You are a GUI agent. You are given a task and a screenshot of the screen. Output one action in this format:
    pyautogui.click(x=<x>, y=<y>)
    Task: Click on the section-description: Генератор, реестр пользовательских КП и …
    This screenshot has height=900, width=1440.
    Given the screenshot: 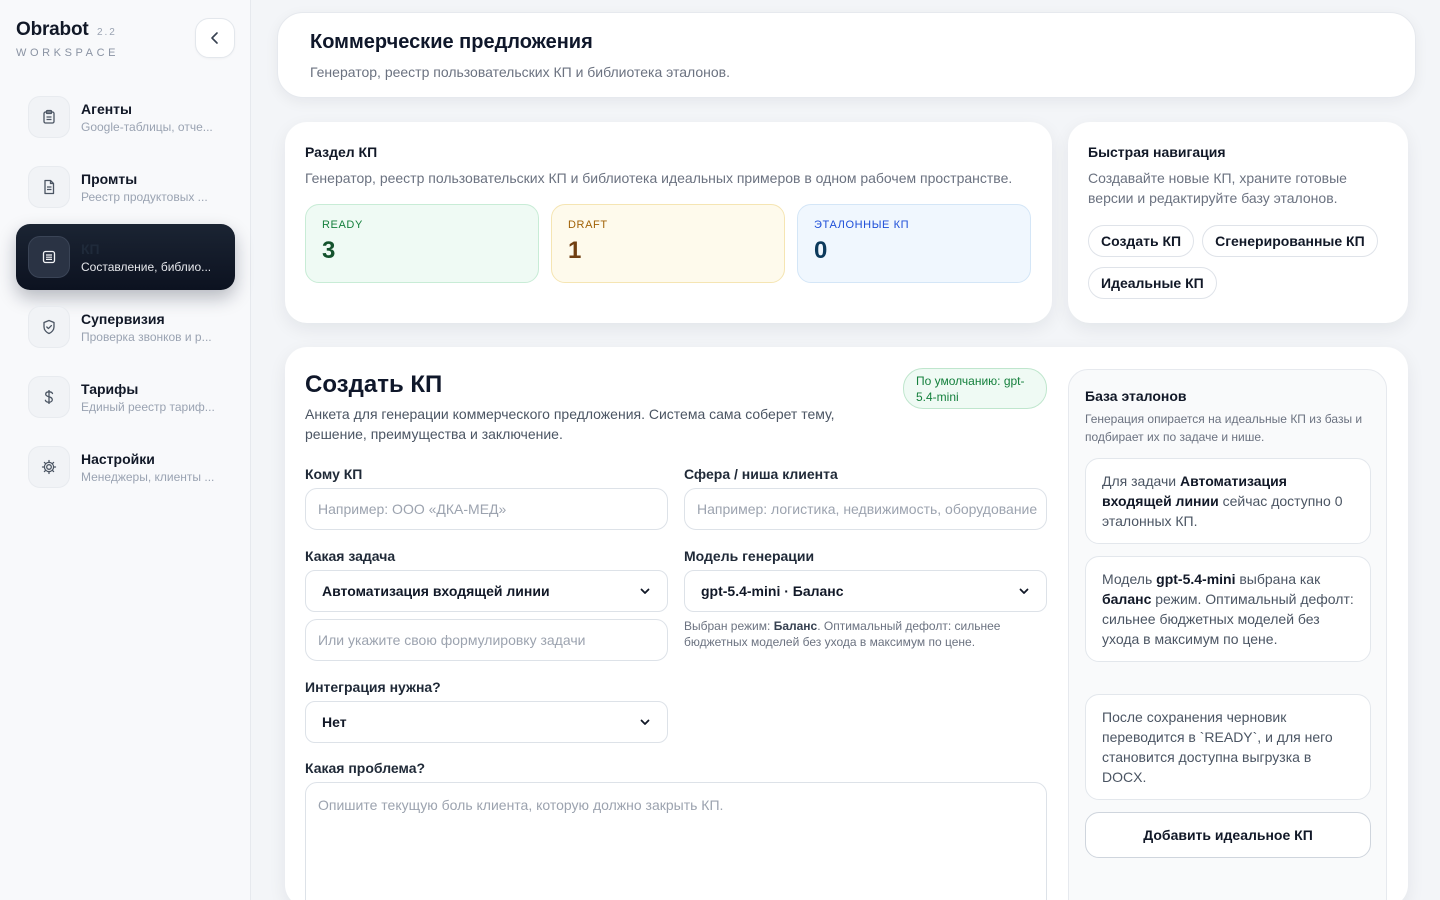 What is the action you would take?
    pyautogui.click(x=659, y=178)
    